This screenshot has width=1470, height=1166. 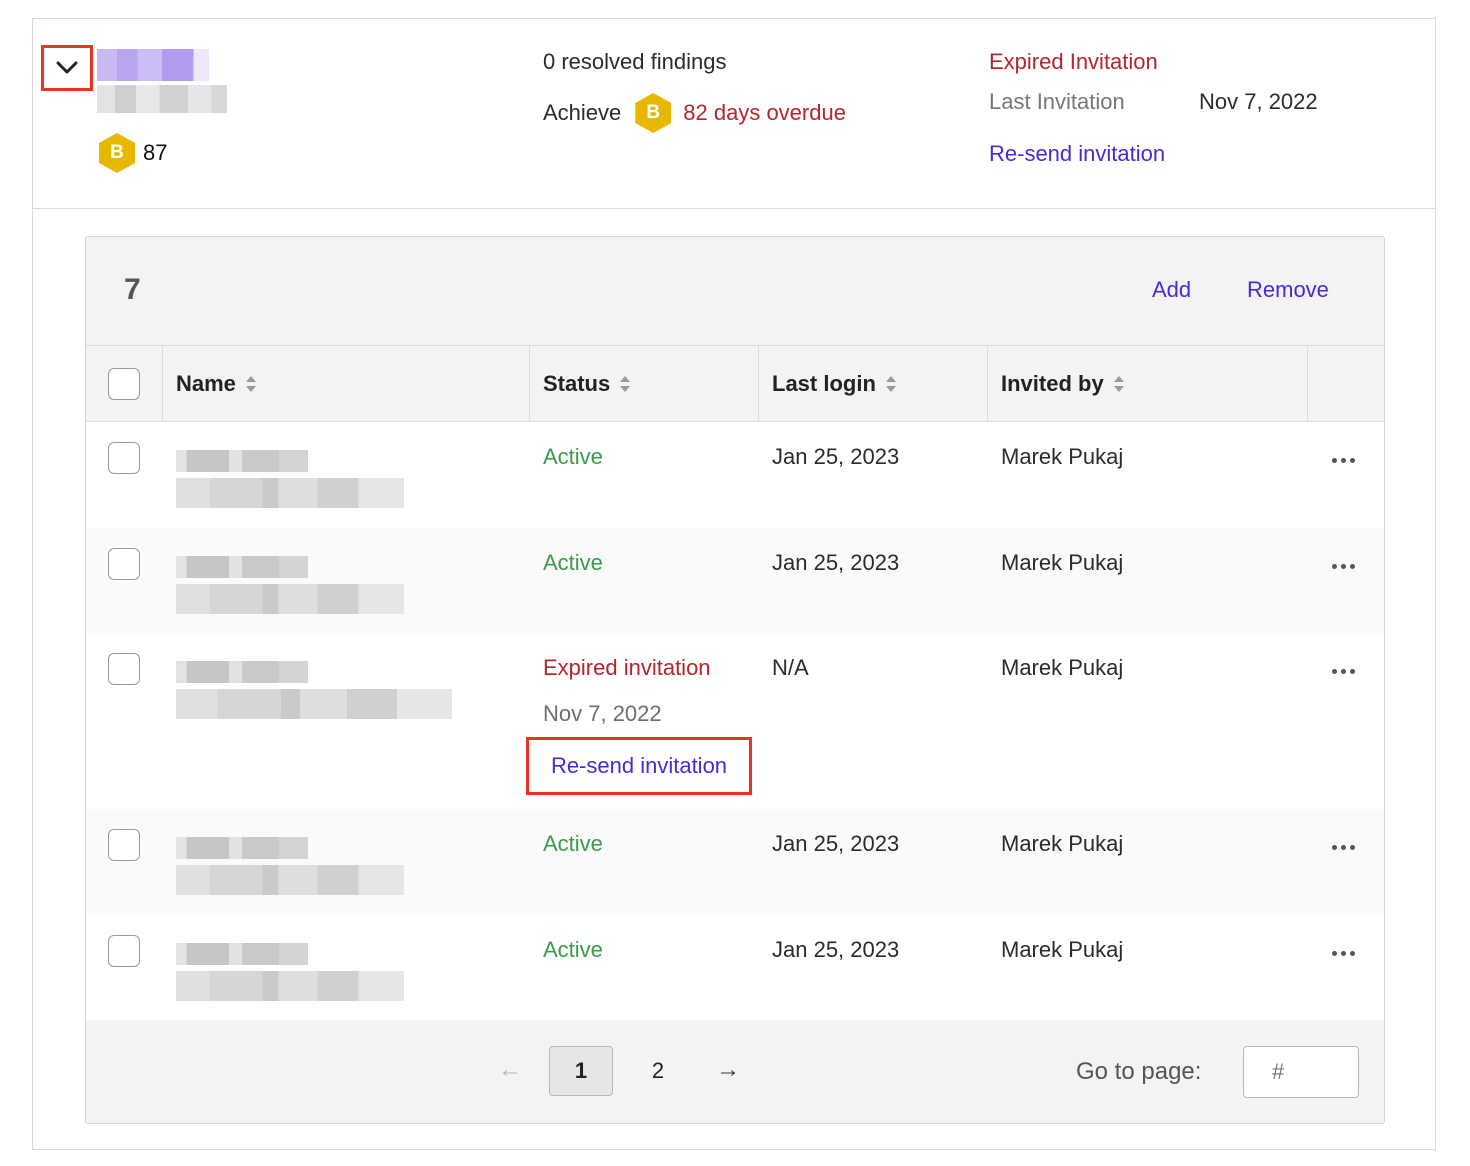 What do you see at coordinates (653, 113) in the screenshot?
I see `target-grade-badge: B` at bounding box center [653, 113].